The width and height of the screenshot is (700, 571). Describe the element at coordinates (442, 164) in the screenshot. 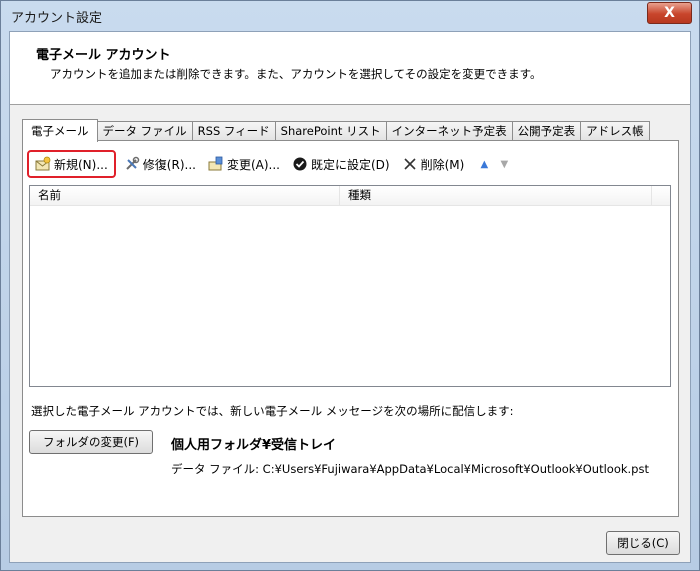

I see `delete-account-label: 削除(M)` at that location.